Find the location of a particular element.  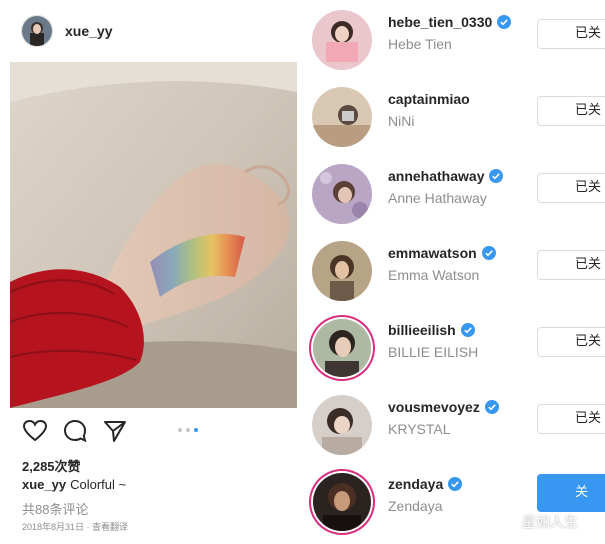

likes-count: 2,285次赞 is located at coordinates (51, 465).